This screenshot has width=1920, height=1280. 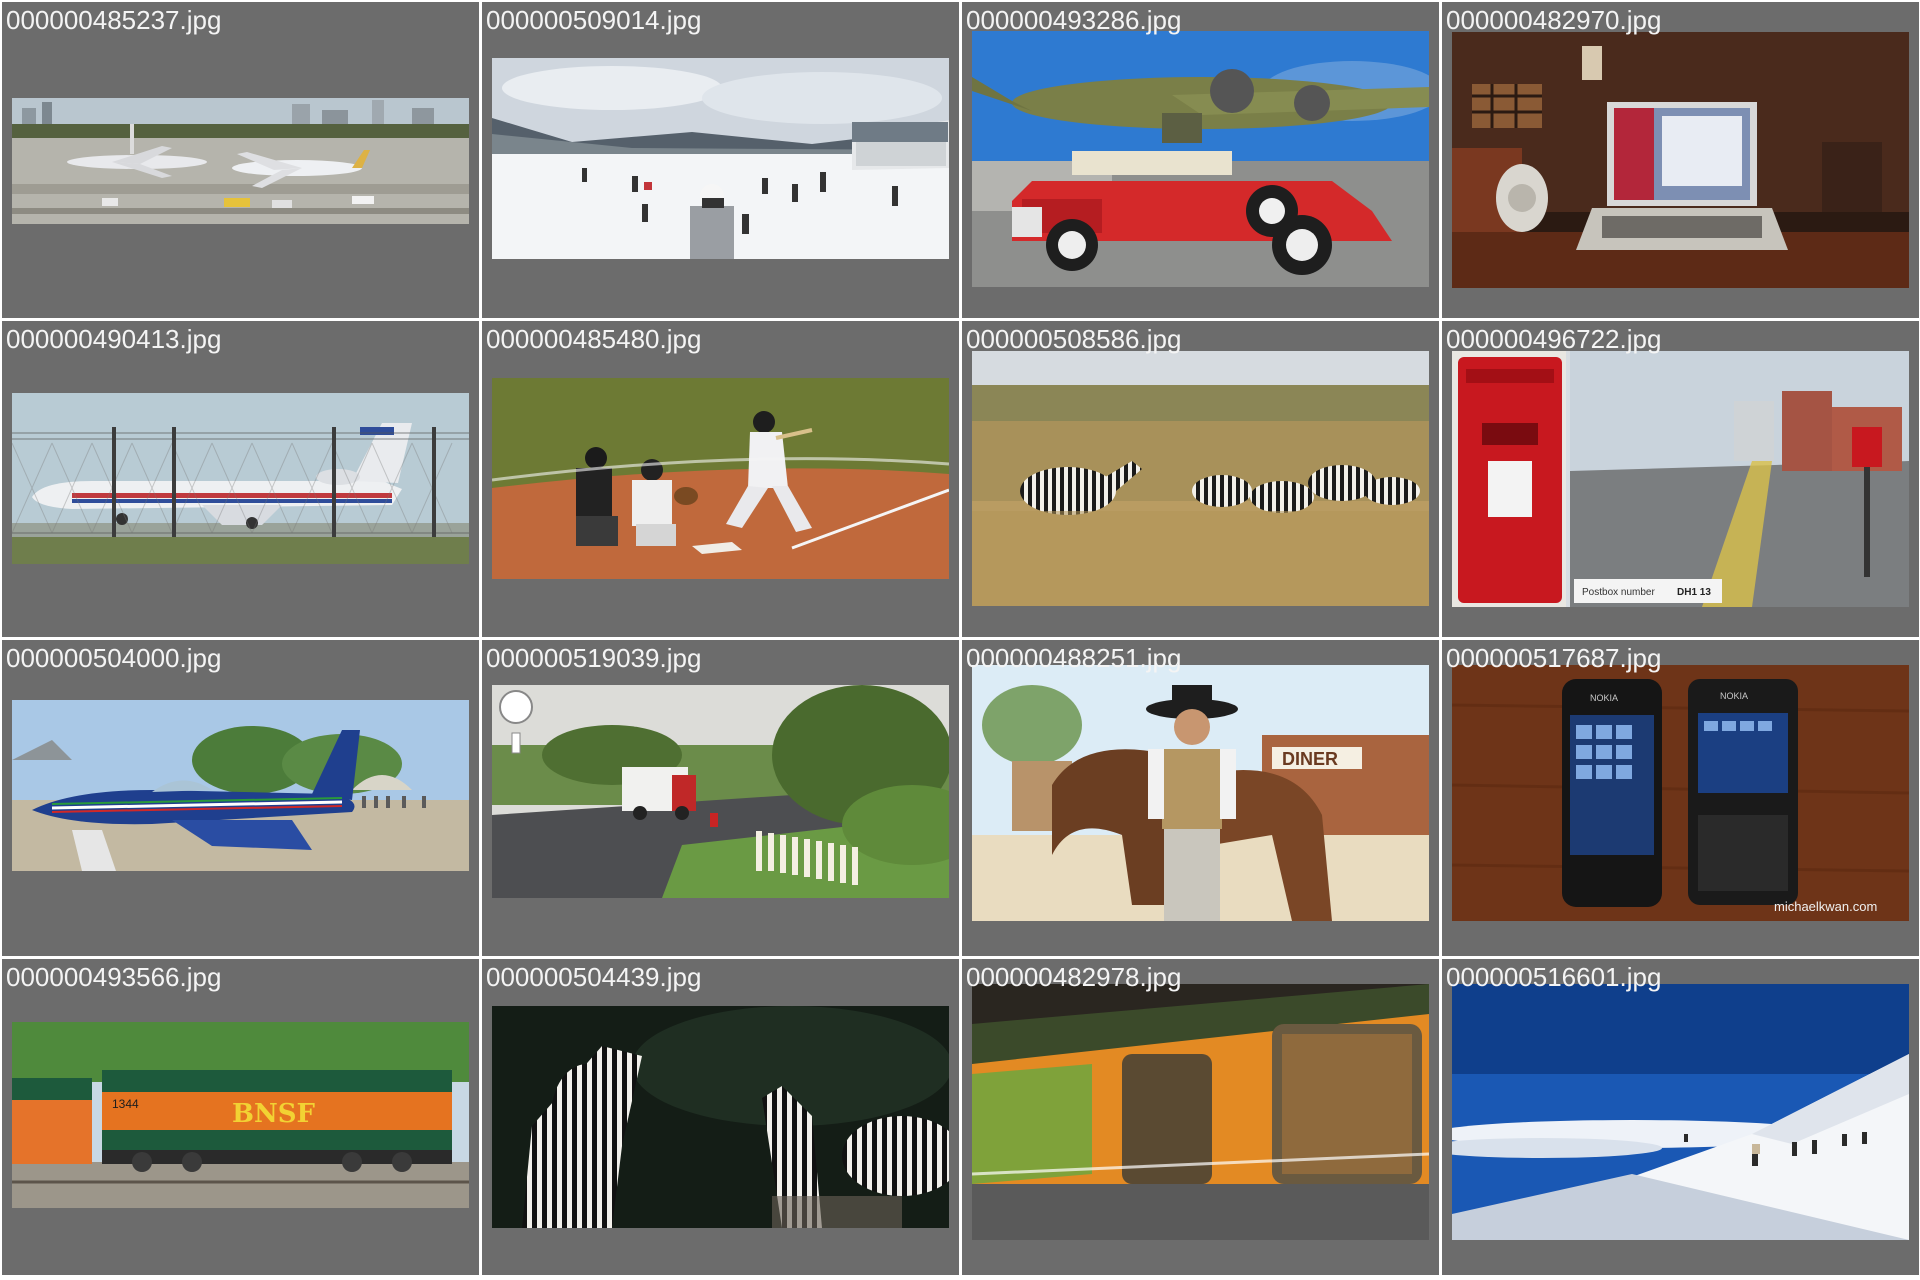 What do you see at coordinates (240, 785) in the screenshot?
I see `thumbnail-image-jet-trainer` at bounding box center [240, 785].